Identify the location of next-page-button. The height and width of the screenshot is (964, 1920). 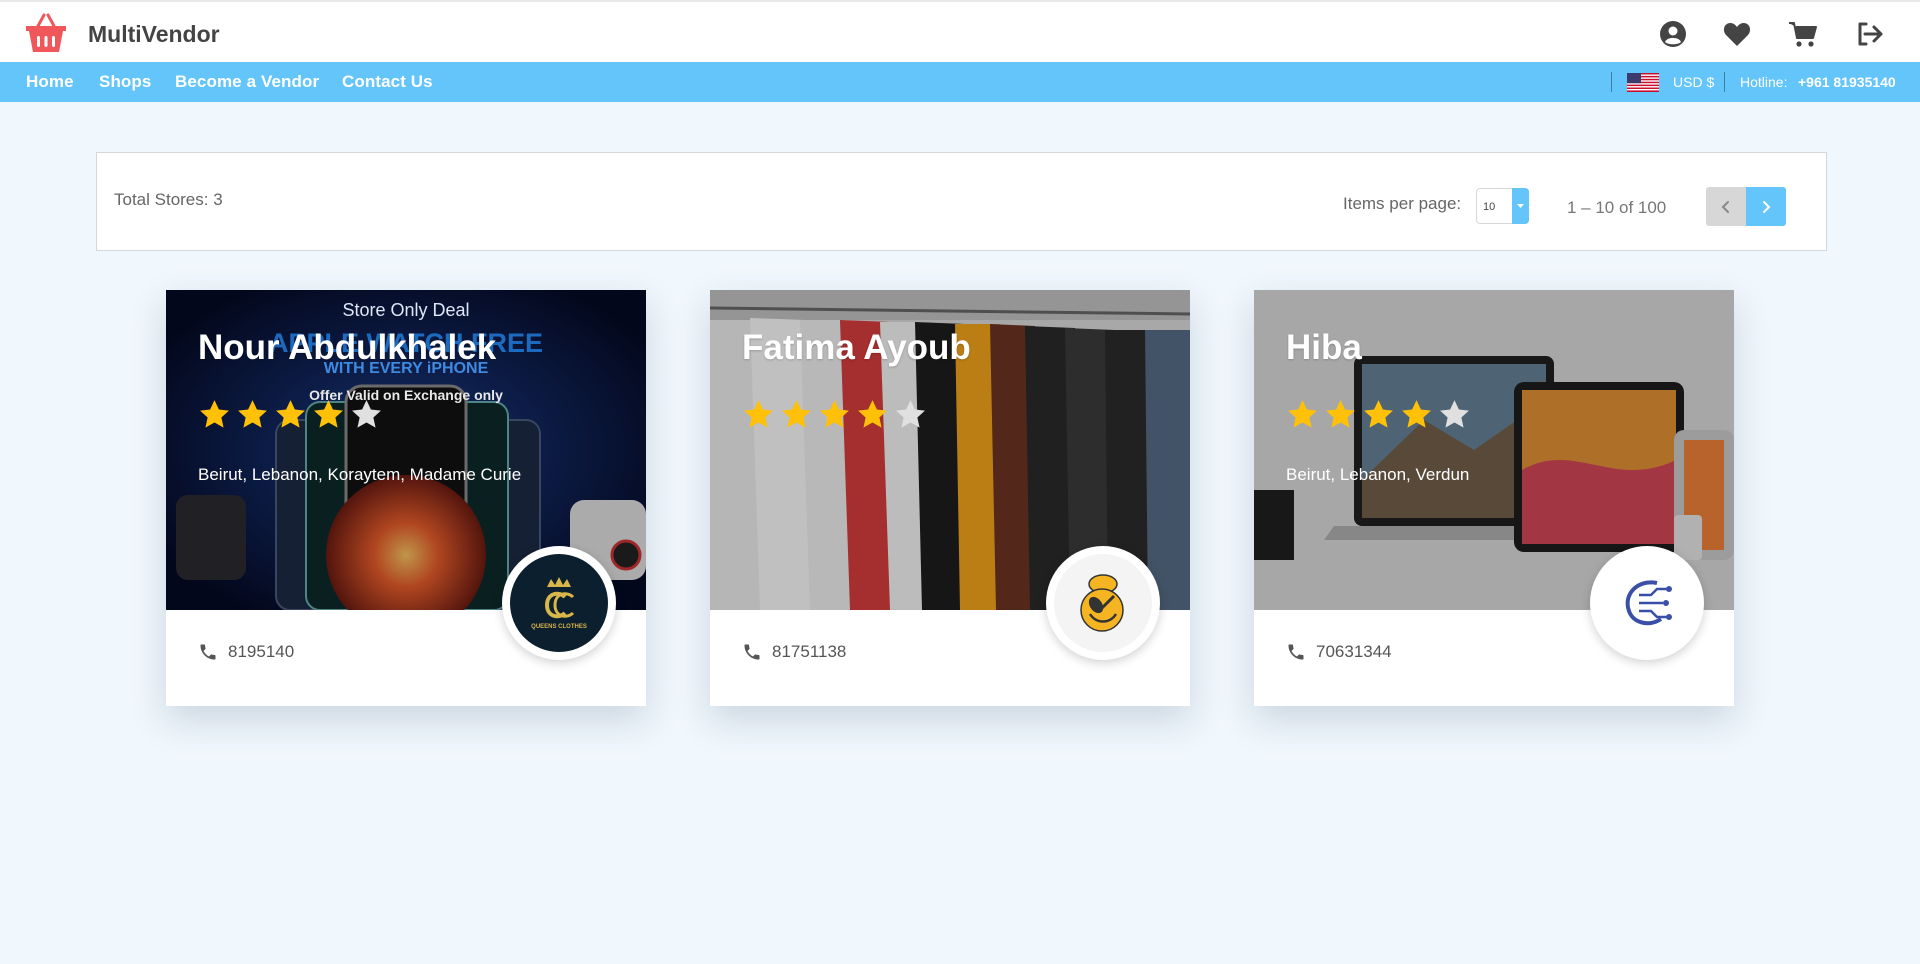
(1766, 206).